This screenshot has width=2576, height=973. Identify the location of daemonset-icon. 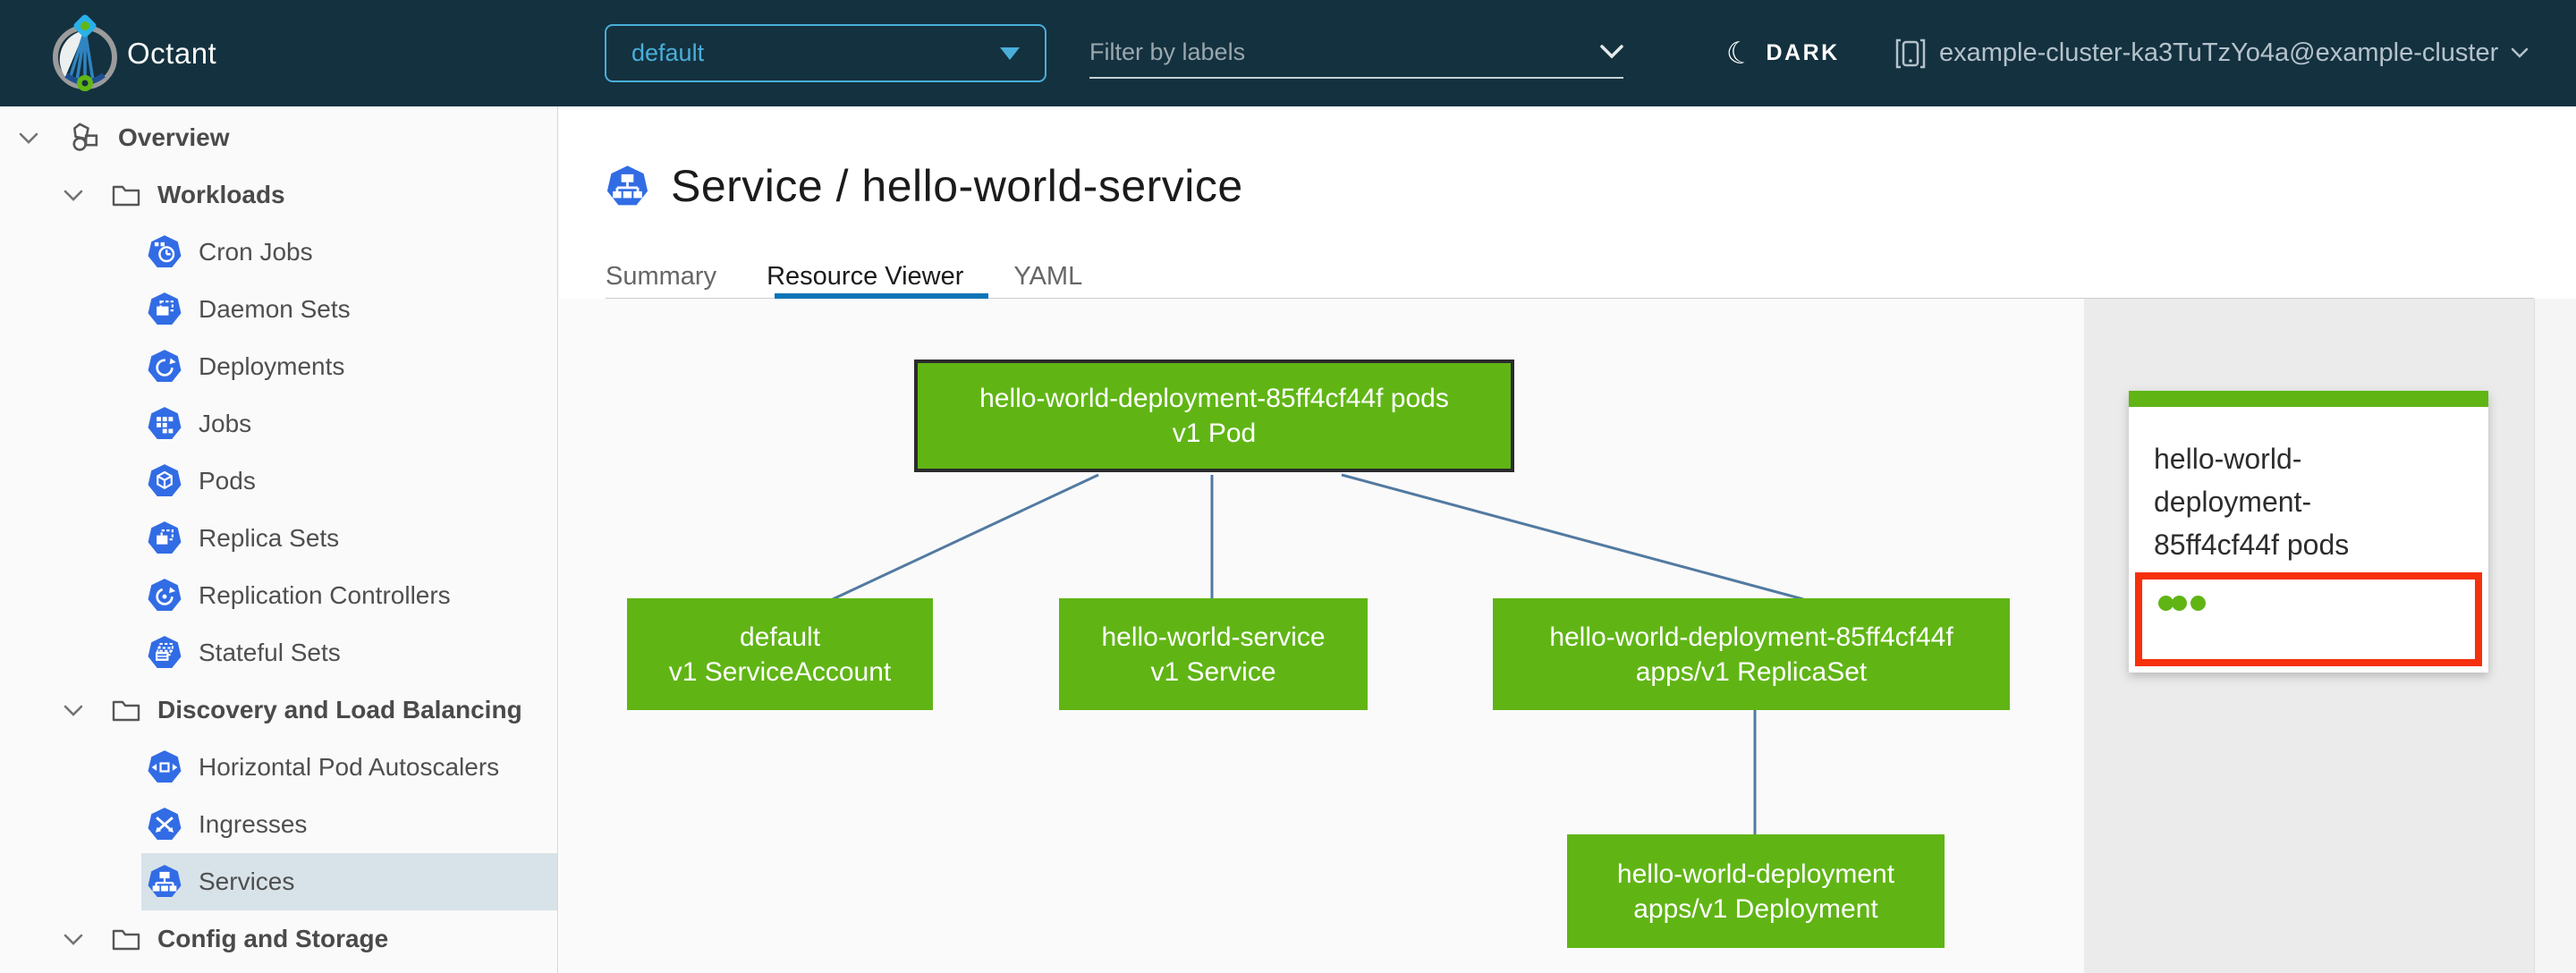
(165, 308).